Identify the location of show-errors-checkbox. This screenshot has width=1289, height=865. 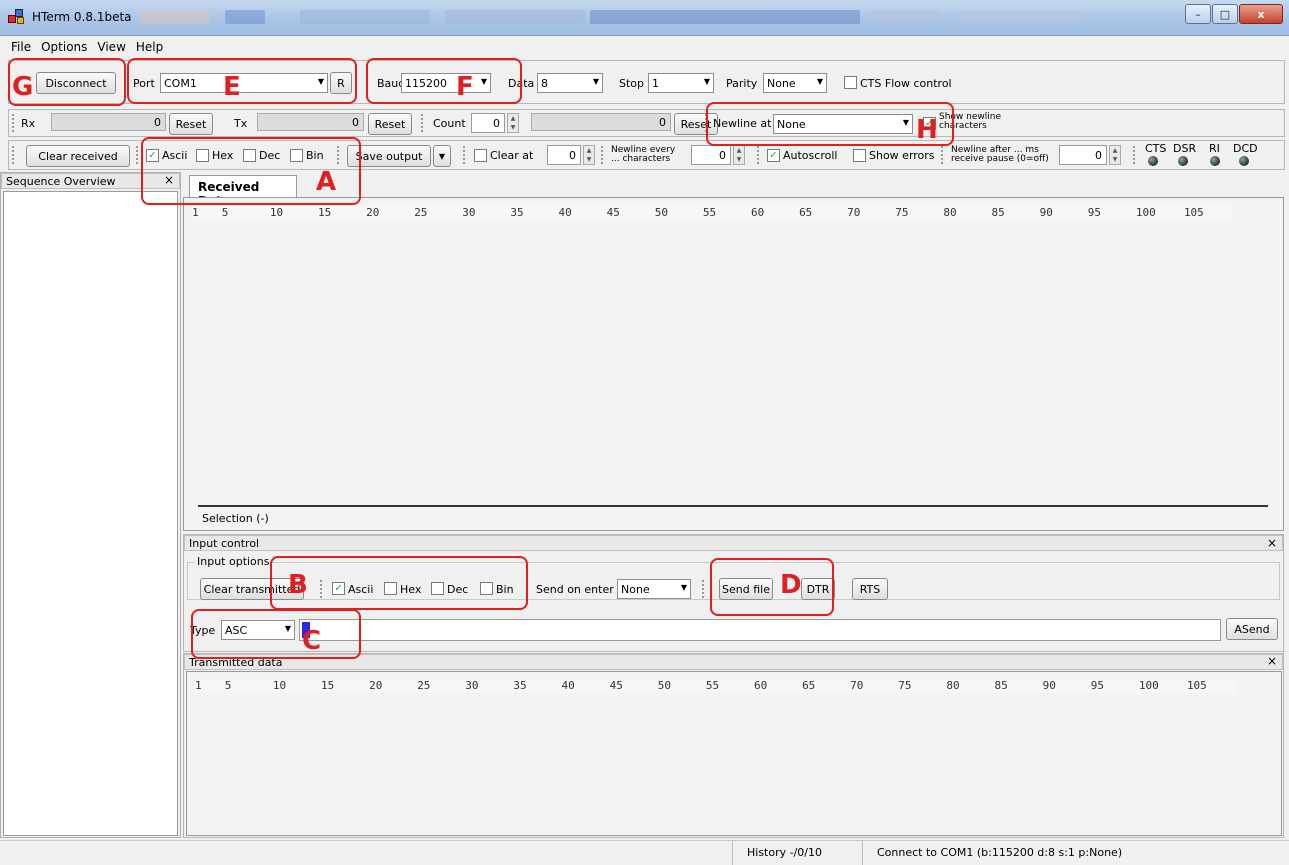
(859, 155).